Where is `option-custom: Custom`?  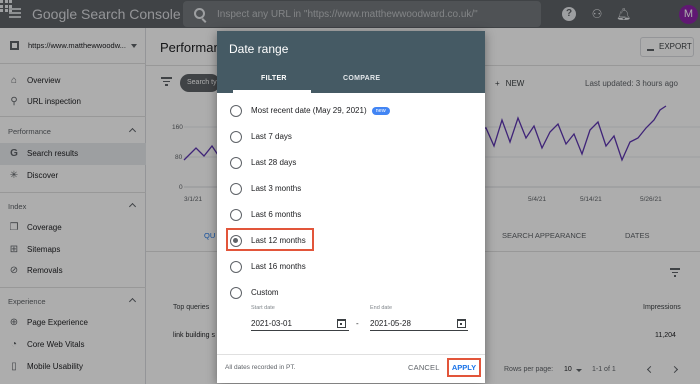
option-custom: Custom is located at coordinates (351, 292).